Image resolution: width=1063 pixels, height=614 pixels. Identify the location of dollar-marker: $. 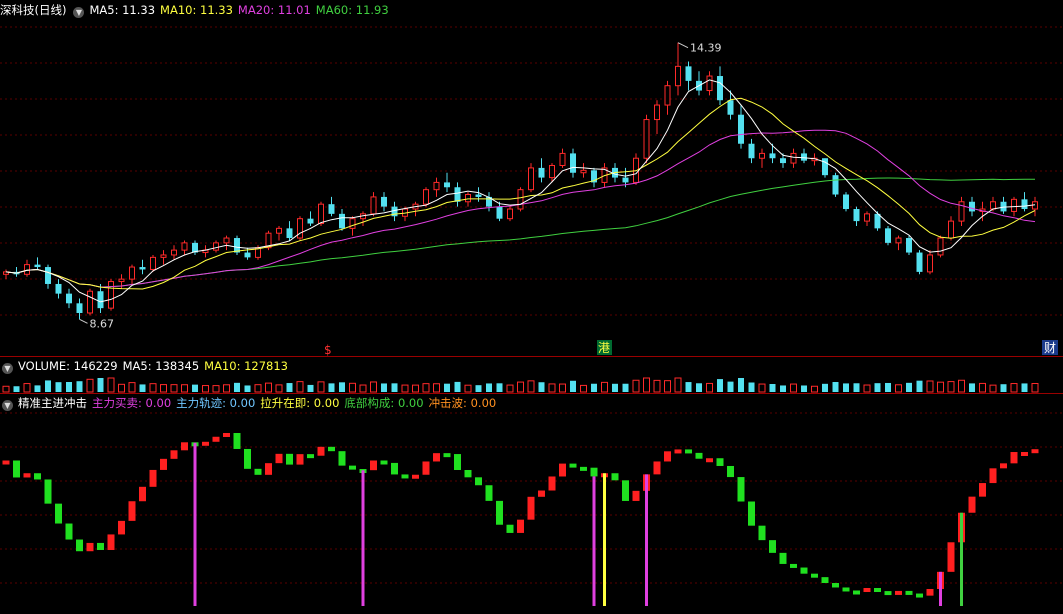
(328, 350).